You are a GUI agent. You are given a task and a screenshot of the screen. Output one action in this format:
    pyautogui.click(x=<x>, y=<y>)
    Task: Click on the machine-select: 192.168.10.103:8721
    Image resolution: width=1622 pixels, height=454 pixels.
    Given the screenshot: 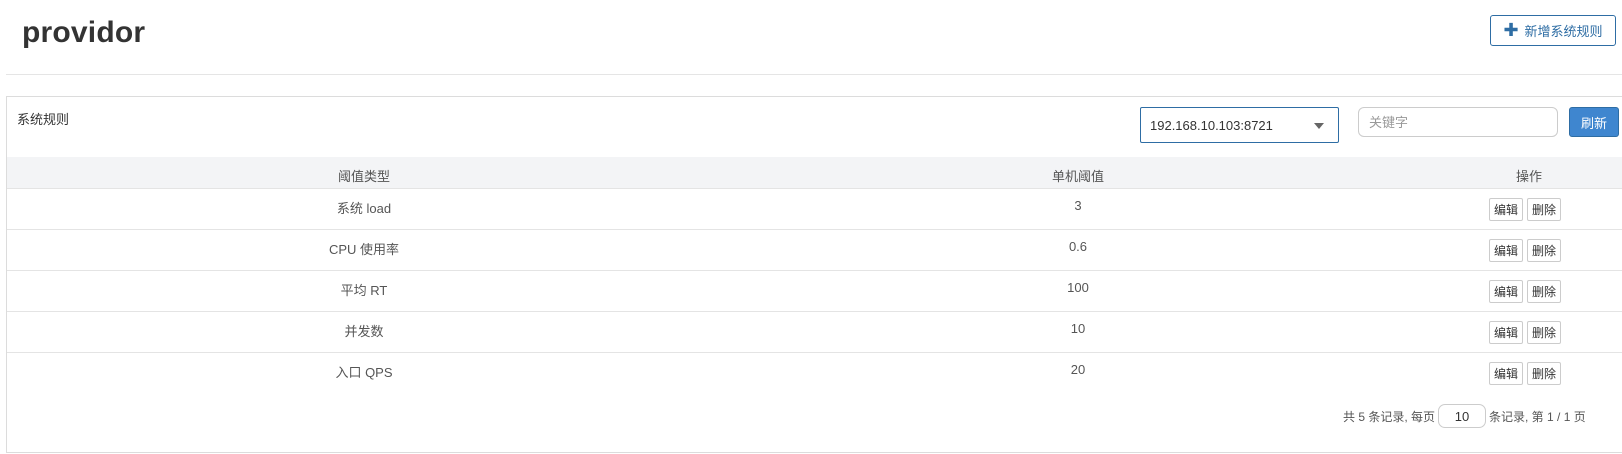 What is the action you would take?
    pyautogui.click(x=1239, y=125)
    